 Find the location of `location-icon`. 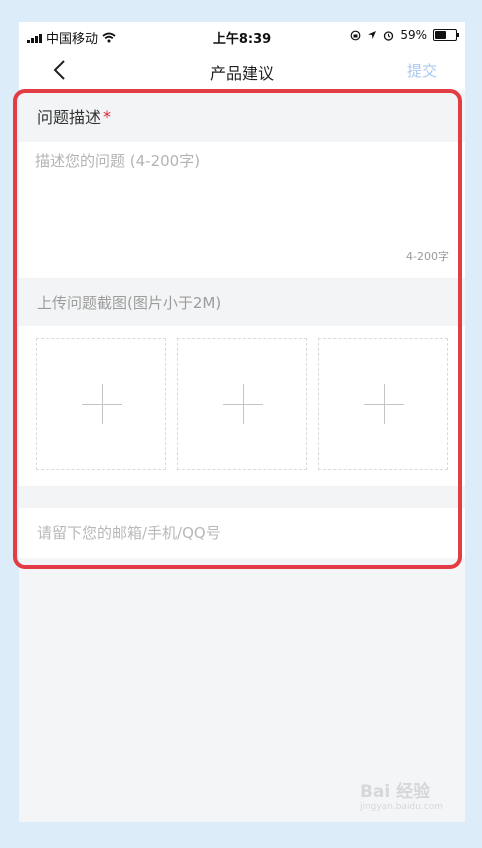

location-icon is located at coordinates (372, 35).